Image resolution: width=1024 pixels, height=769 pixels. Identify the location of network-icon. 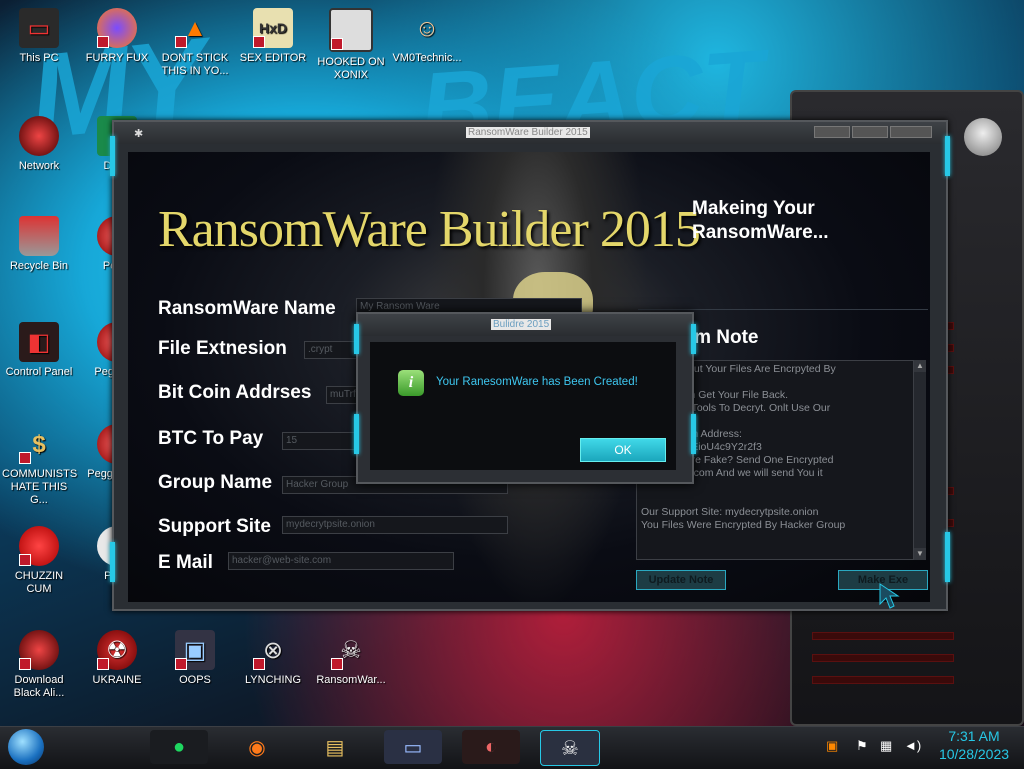
(39, 136).